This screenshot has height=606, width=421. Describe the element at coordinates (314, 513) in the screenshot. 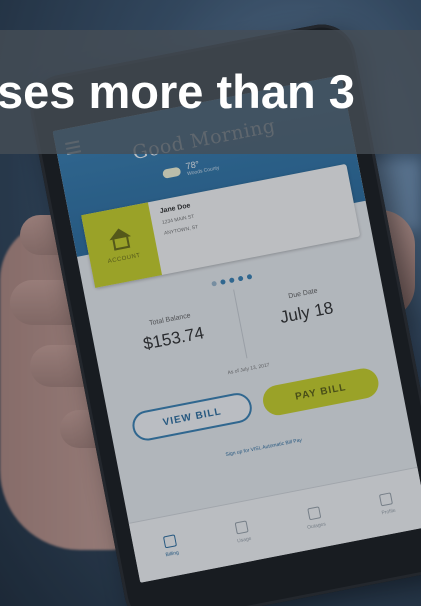

I see `outages-icon` at that location.